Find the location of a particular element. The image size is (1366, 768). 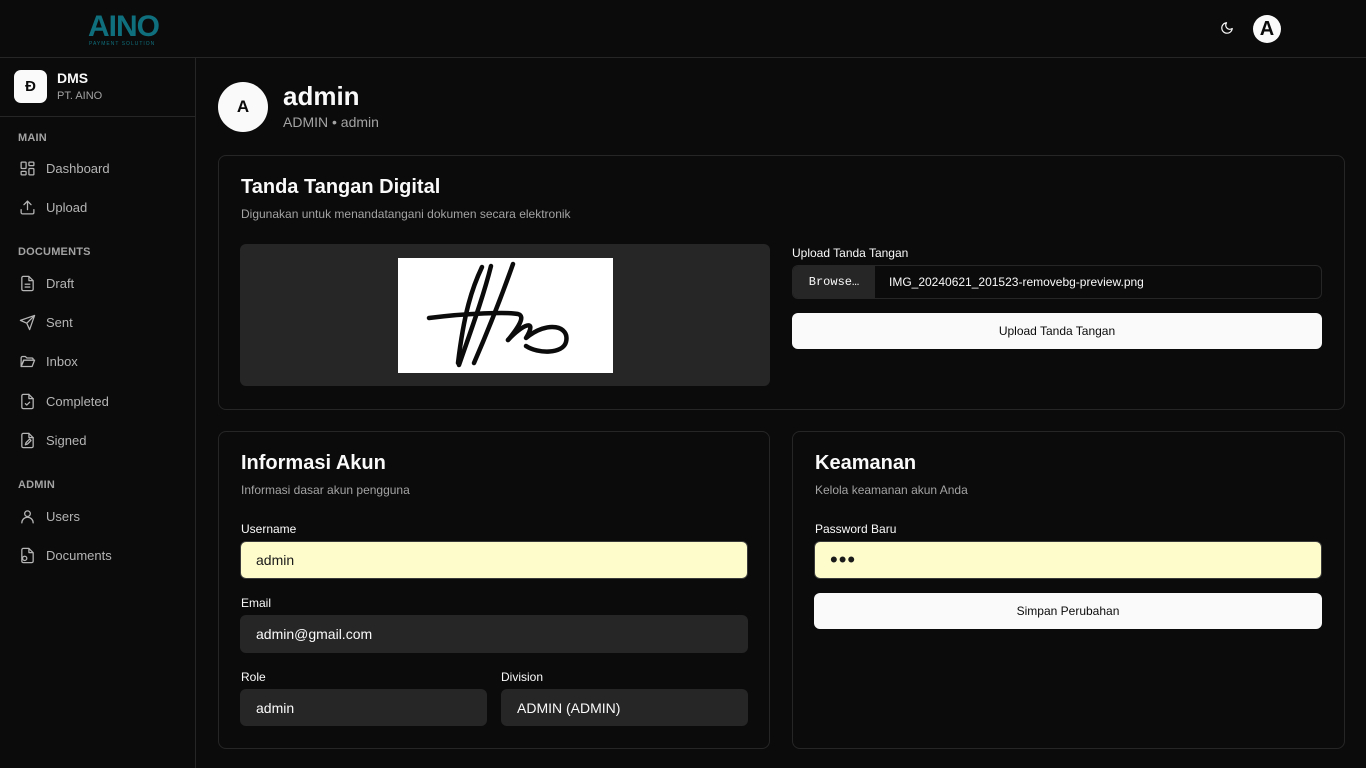

brand-organization: PT. AINO is located at coordinates (80, 96).